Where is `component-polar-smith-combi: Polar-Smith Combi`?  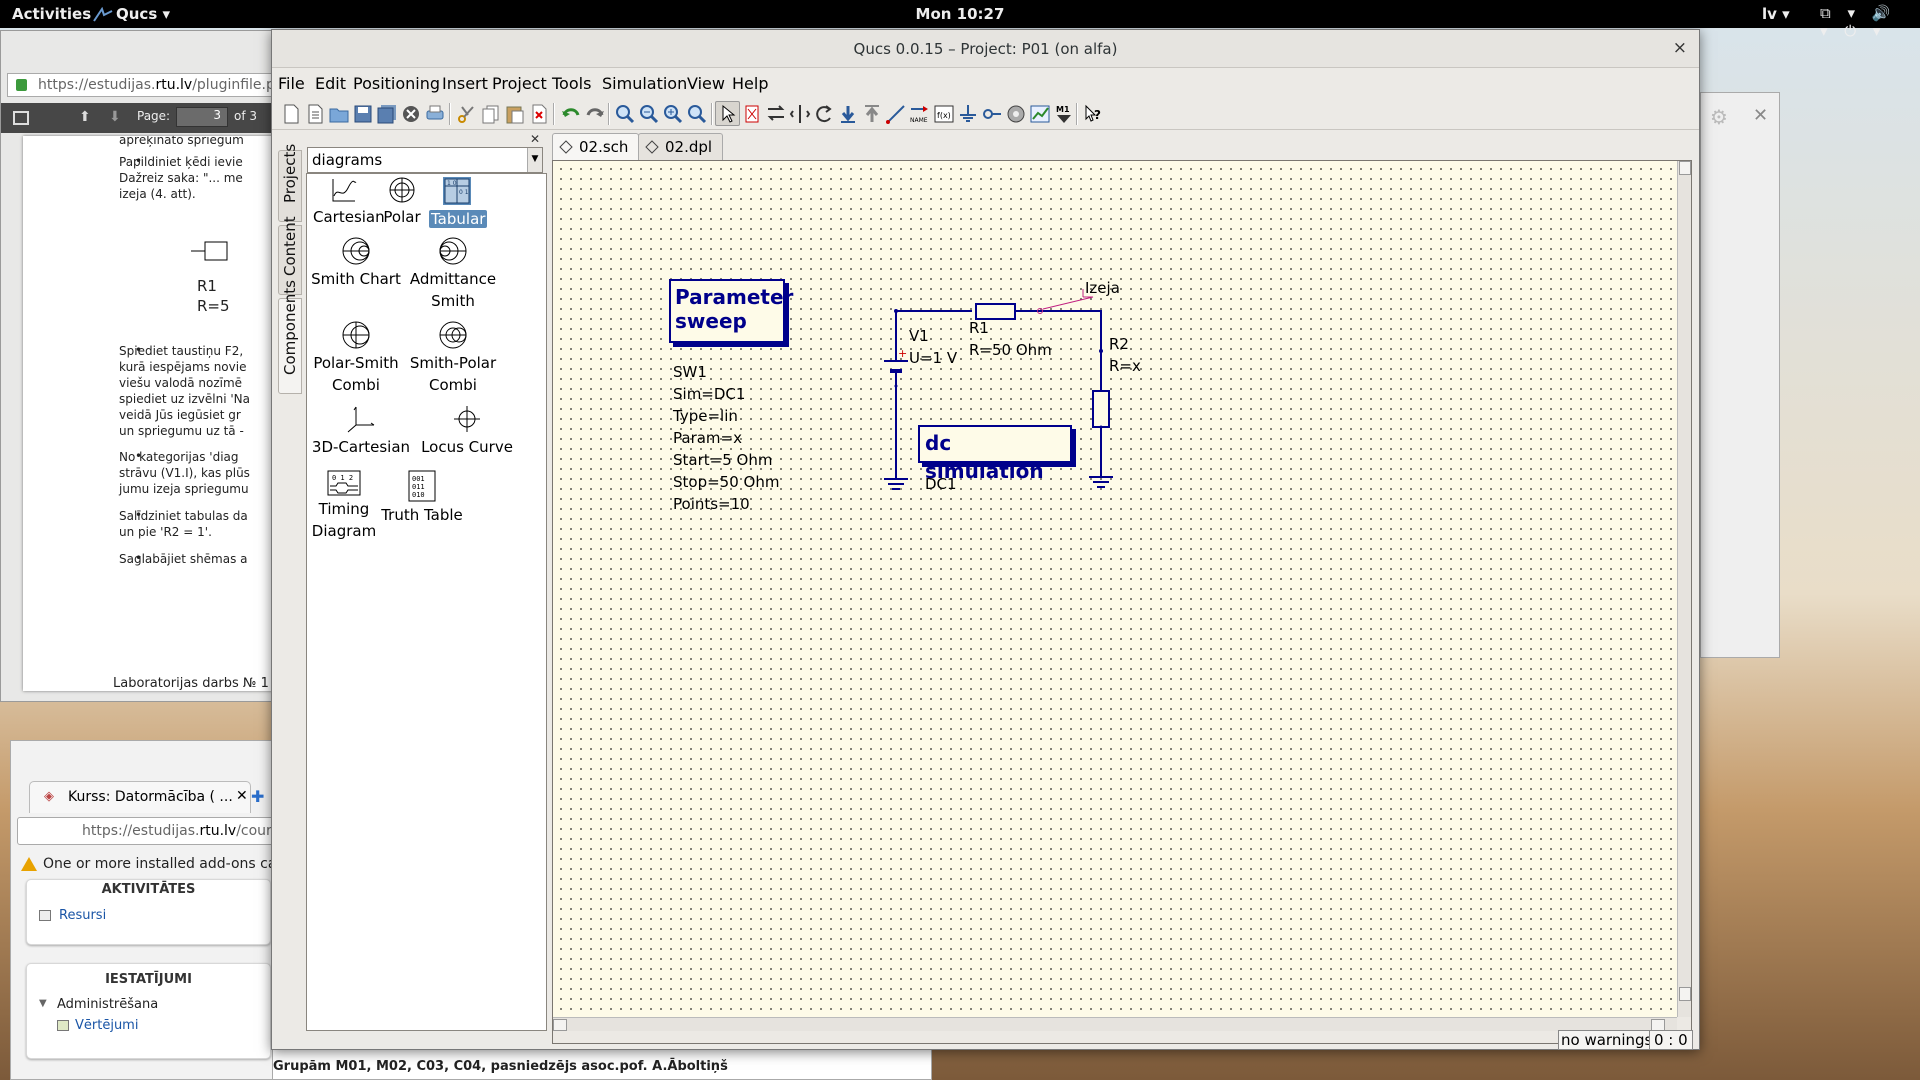
component-polar-smith-combi: Polar-Smith Combi is located at coordinates (356, 358).